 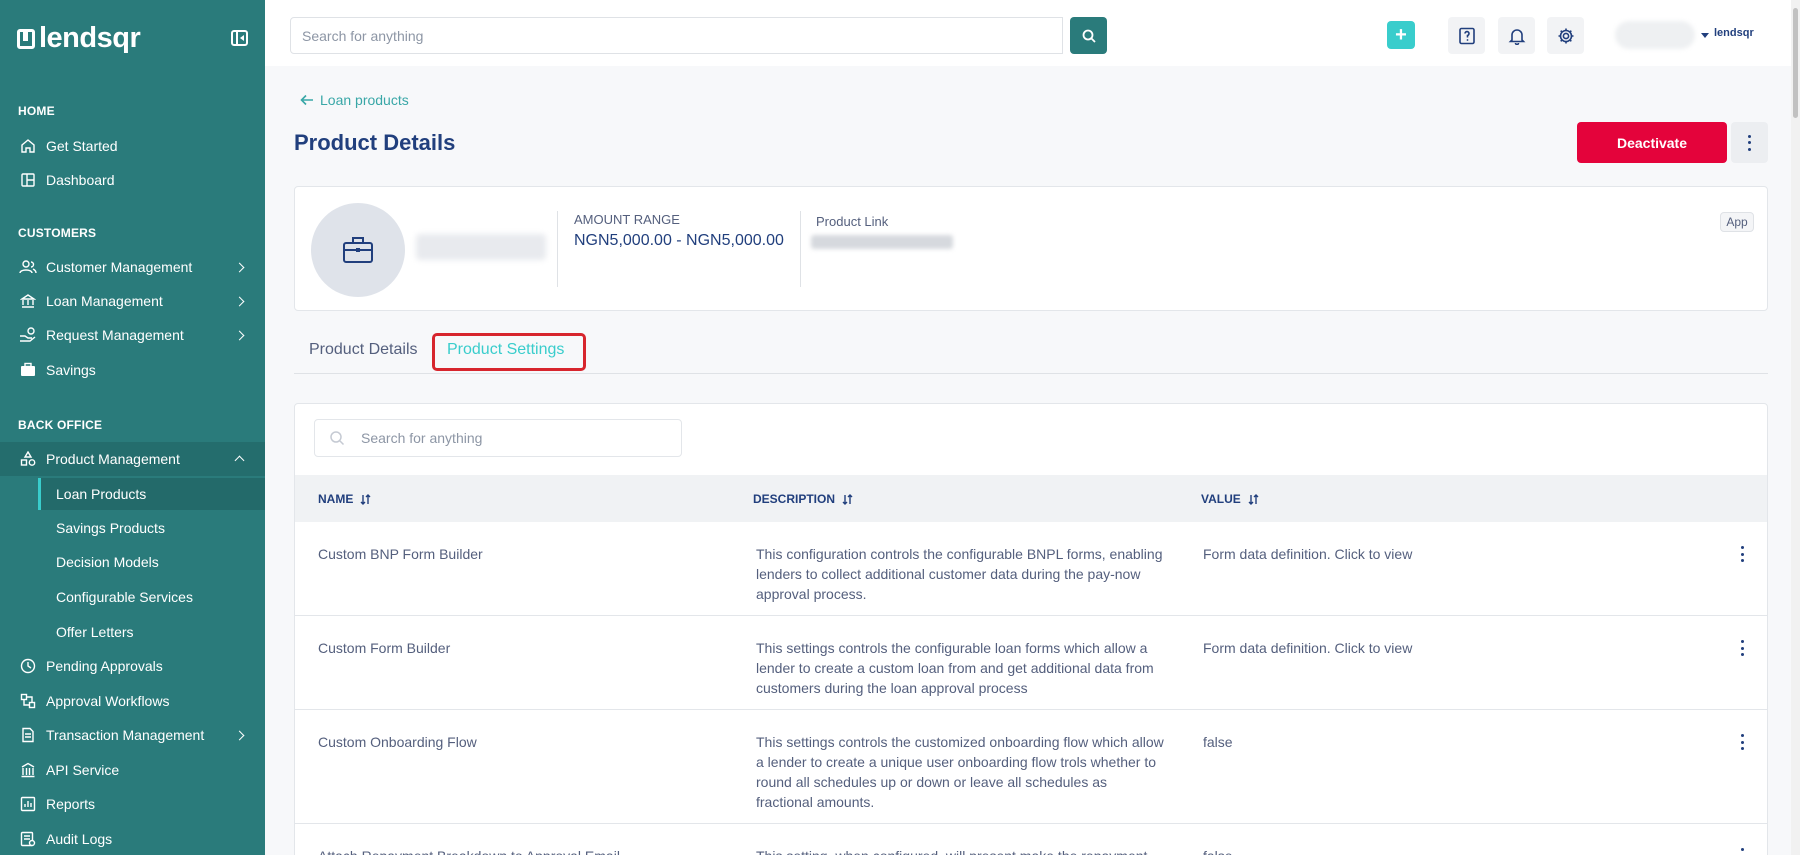 What do you see at coordinates (363, 350) in the screenshot?
I see `tab-product-details: Product Details` at bounding box center [363, 350].